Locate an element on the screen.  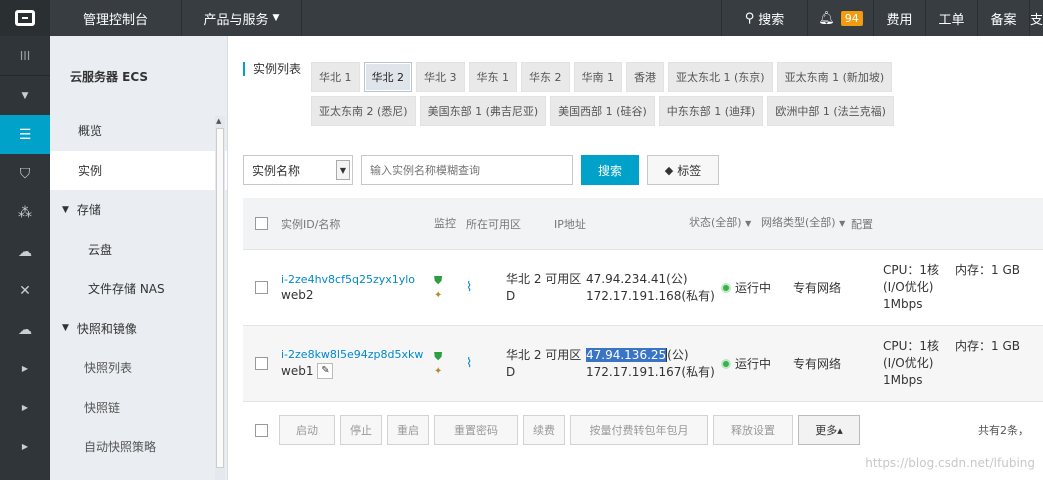
renew-button: 续费 is located at coordinates (544, 430).